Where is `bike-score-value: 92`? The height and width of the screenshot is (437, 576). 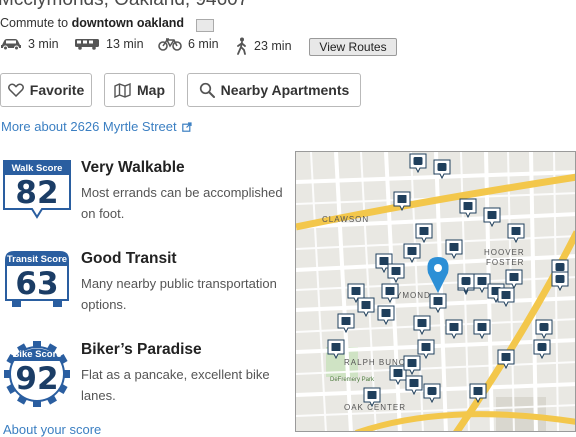
bike-score-value: 92 is located at coordinates (37, 379).